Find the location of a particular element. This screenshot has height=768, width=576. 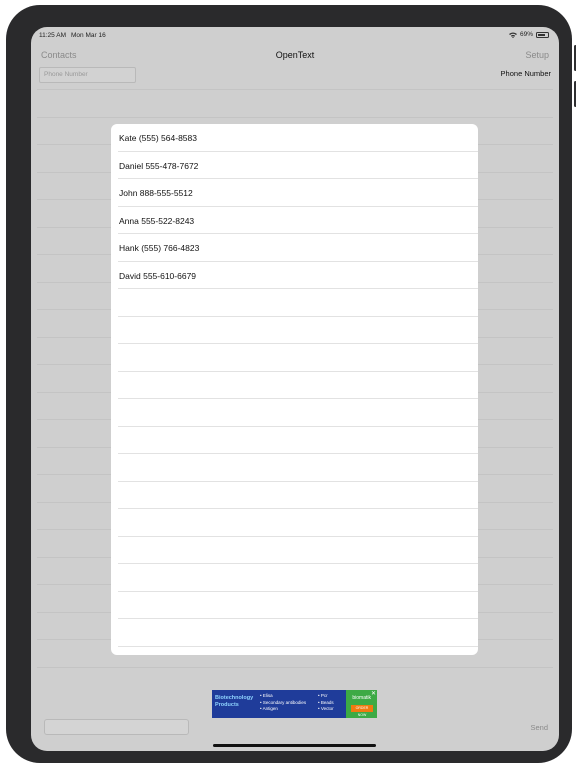

message-input is located at coordinates (116, 727).